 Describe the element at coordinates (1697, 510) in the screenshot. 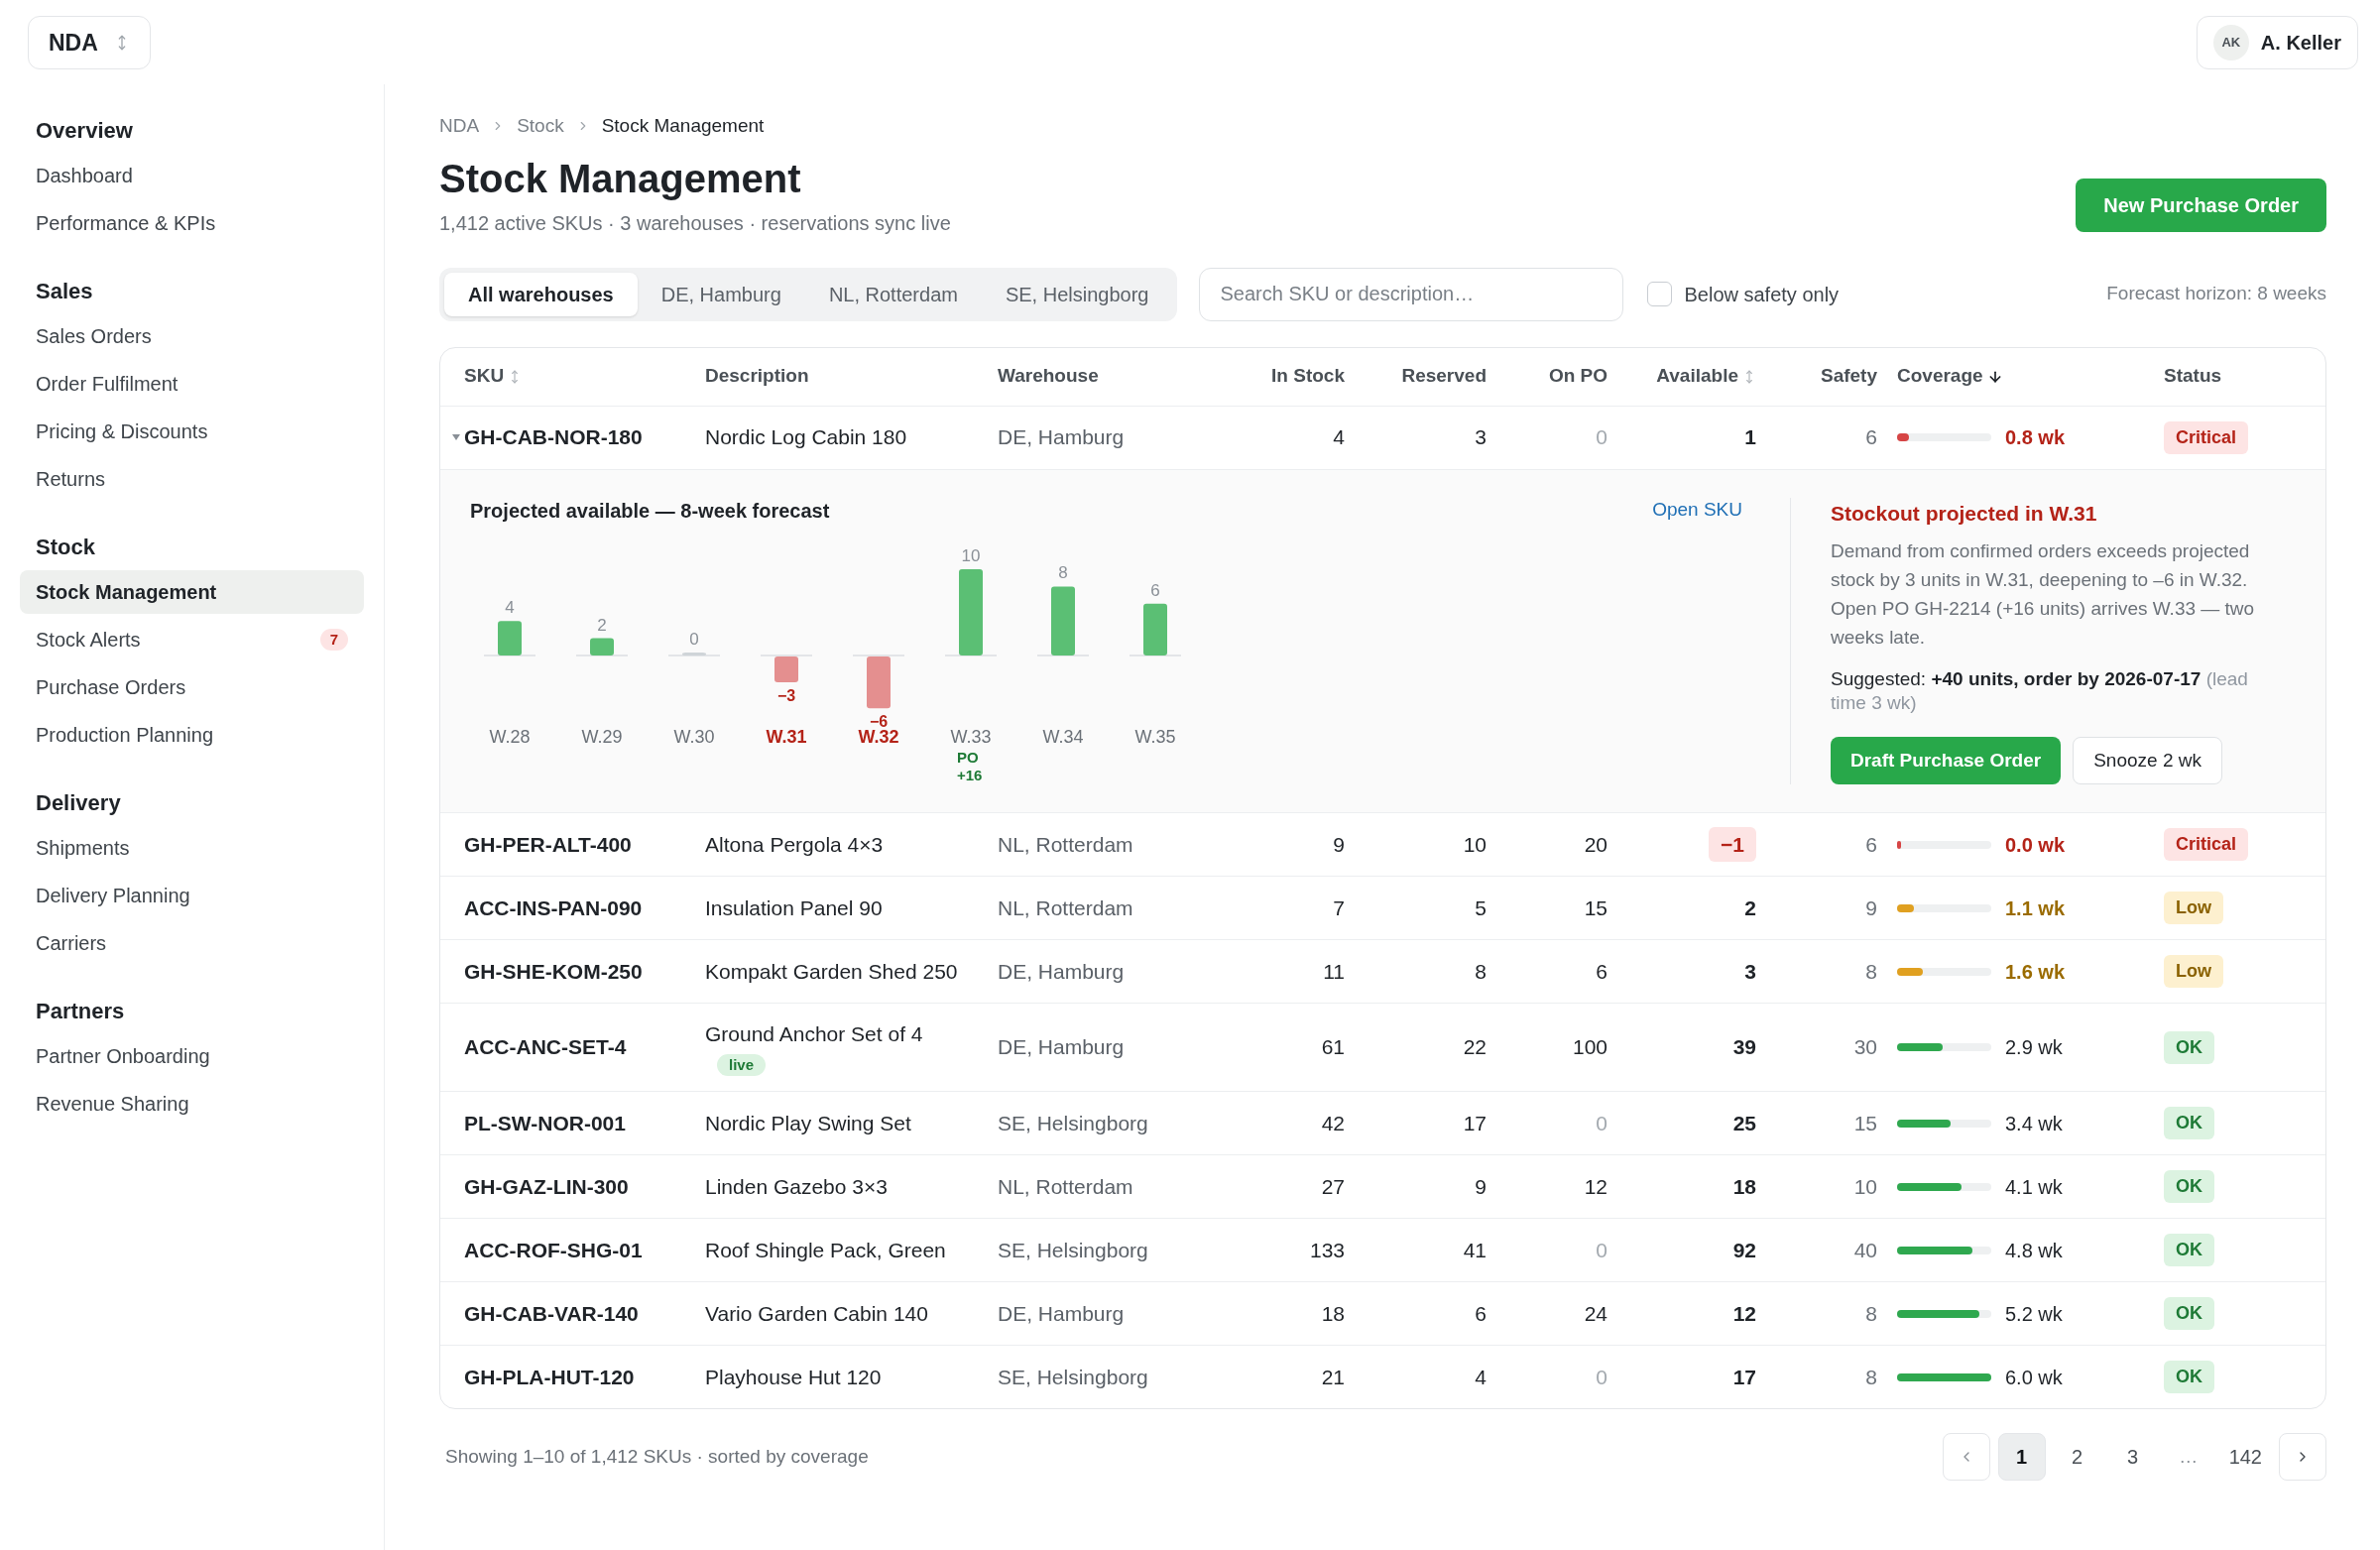

I see `open-sku-link: Open SKU` at that location.